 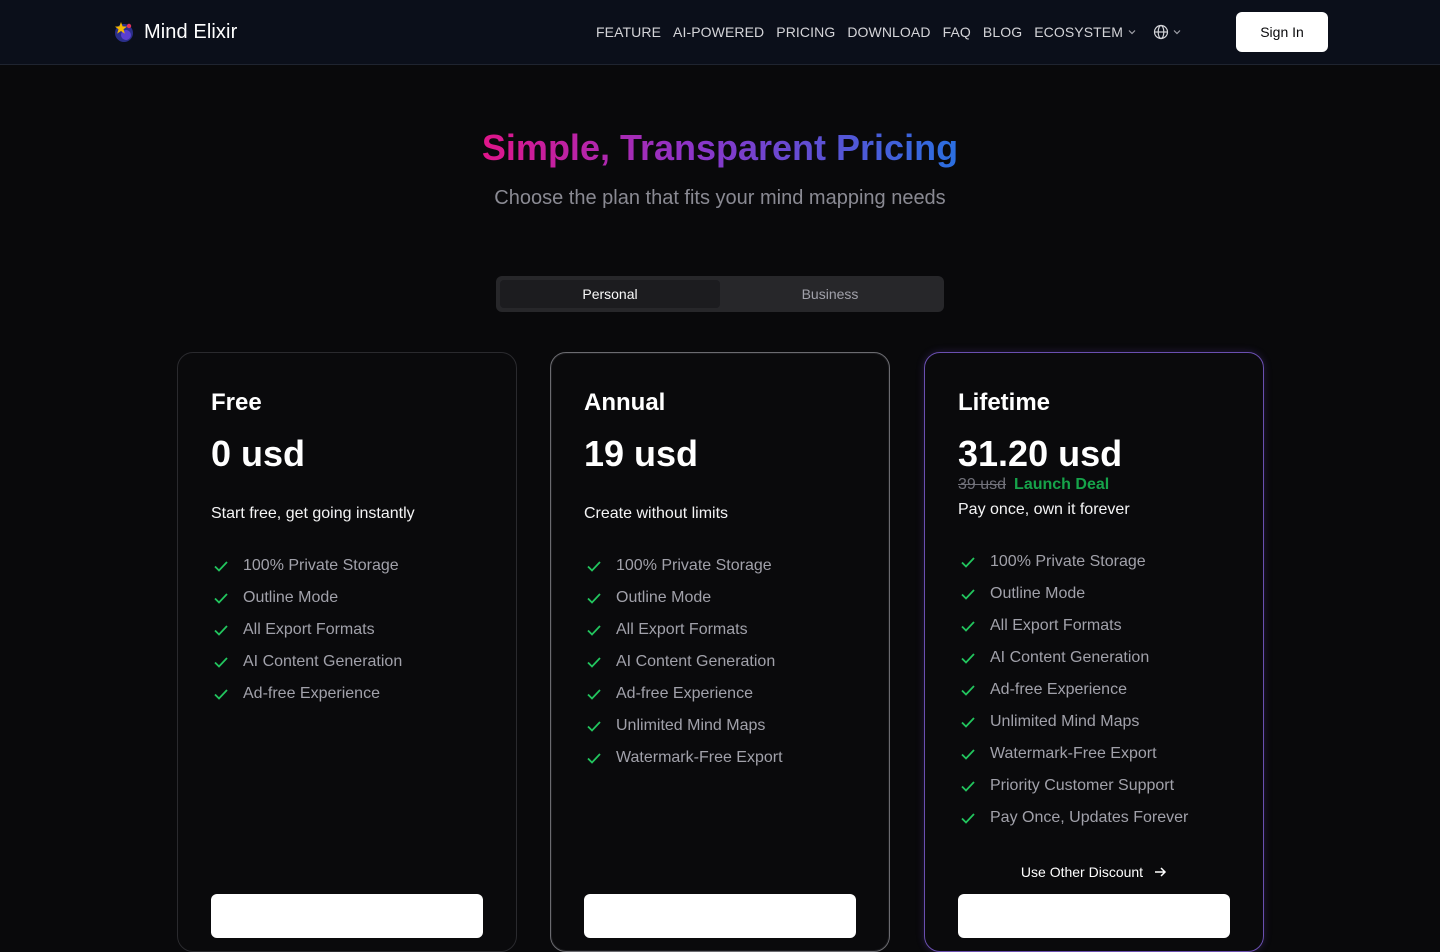 What do you see at coordinates (664, 597) in the screenshot?
I see `feature-label: Outline Mode` at bounding box center [664, 597].